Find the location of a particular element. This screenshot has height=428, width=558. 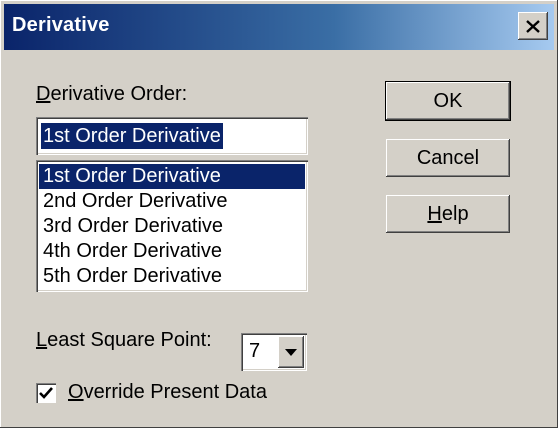

ok-button: OK is located at coordinates (448, 101).